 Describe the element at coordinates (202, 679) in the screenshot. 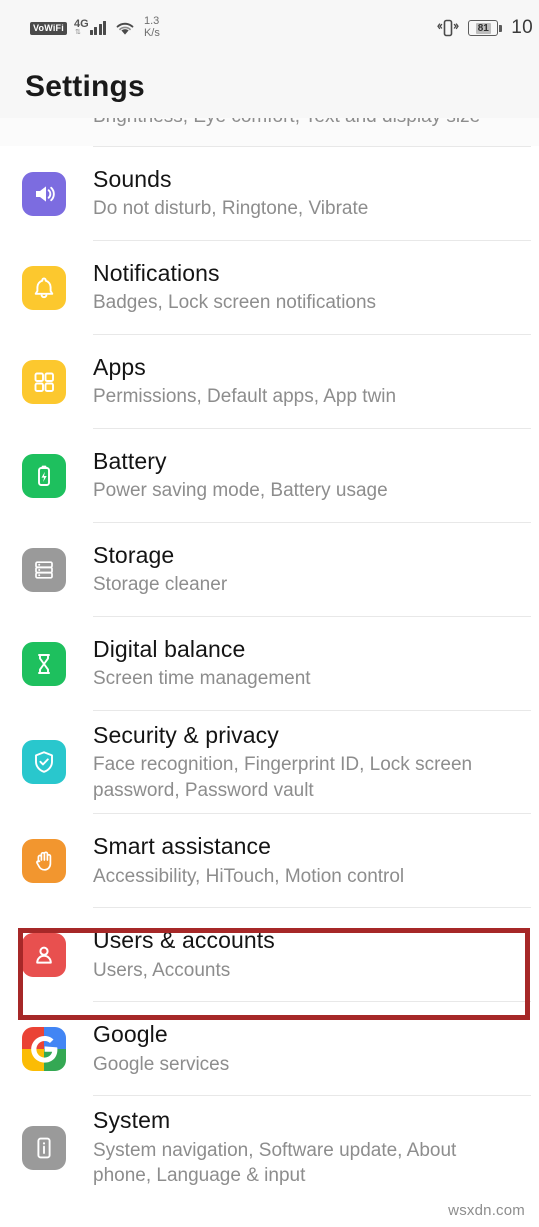

I see `list-item-subtitle: Screen time management` at that location.